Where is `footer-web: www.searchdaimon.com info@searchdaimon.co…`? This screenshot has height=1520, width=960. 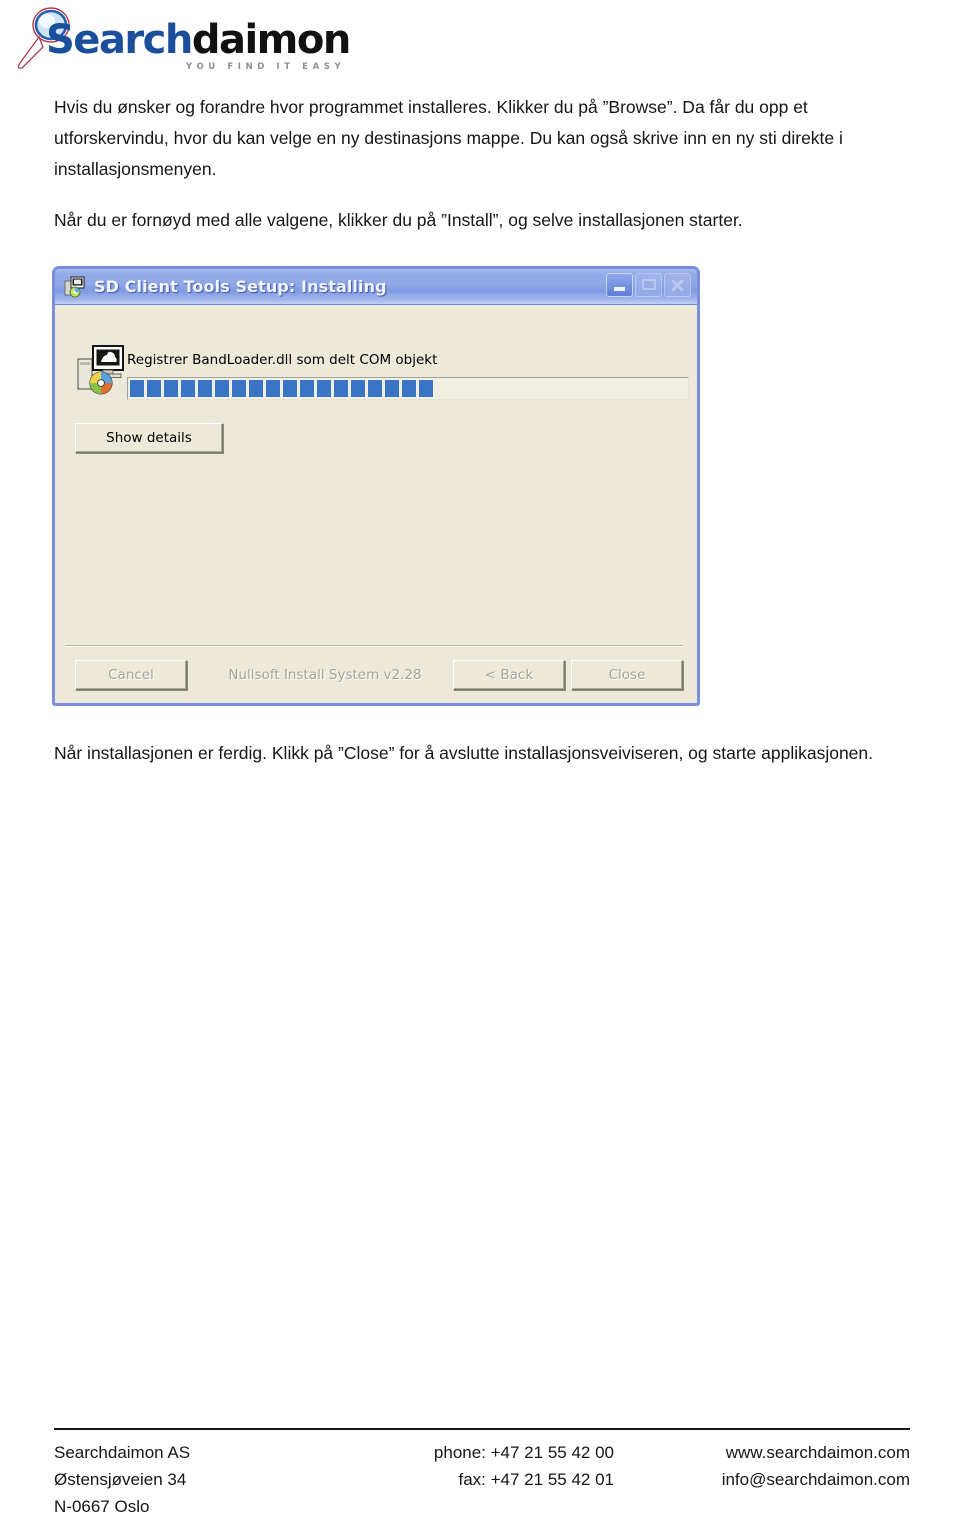 footer-web: www.searchdaimon.com info@searchdaimon.co… is located at coordinates (762, 1479).